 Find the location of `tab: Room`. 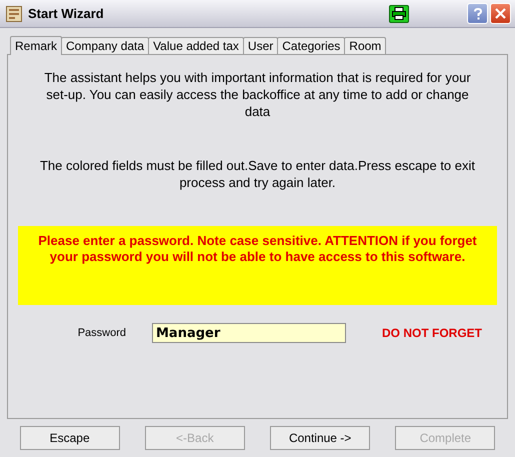

tab: Room is located at coordinates (365, 45).